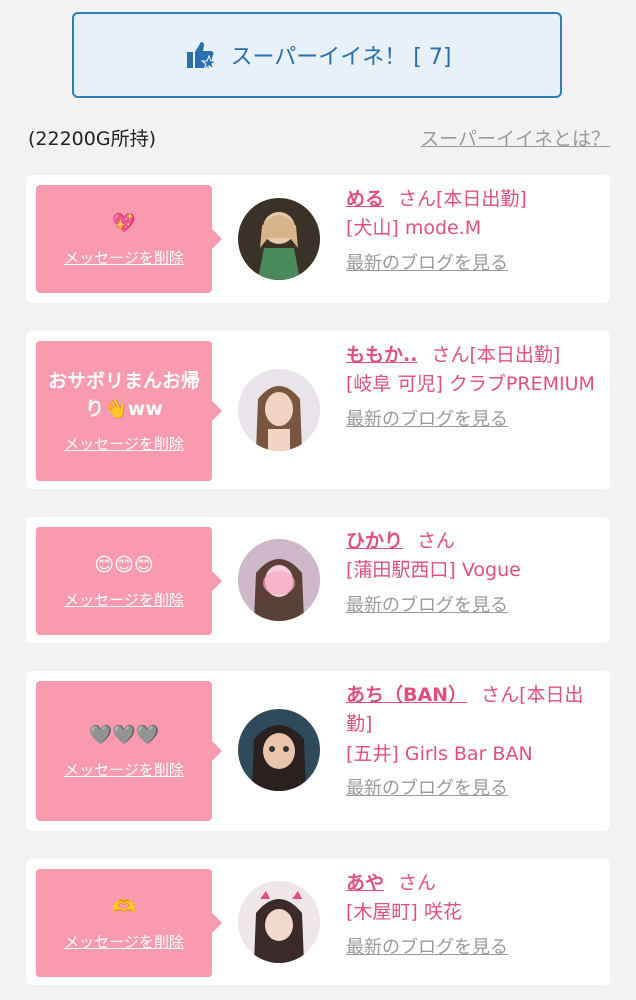  I want to click on message-text: 🫶, so click(124, 906).